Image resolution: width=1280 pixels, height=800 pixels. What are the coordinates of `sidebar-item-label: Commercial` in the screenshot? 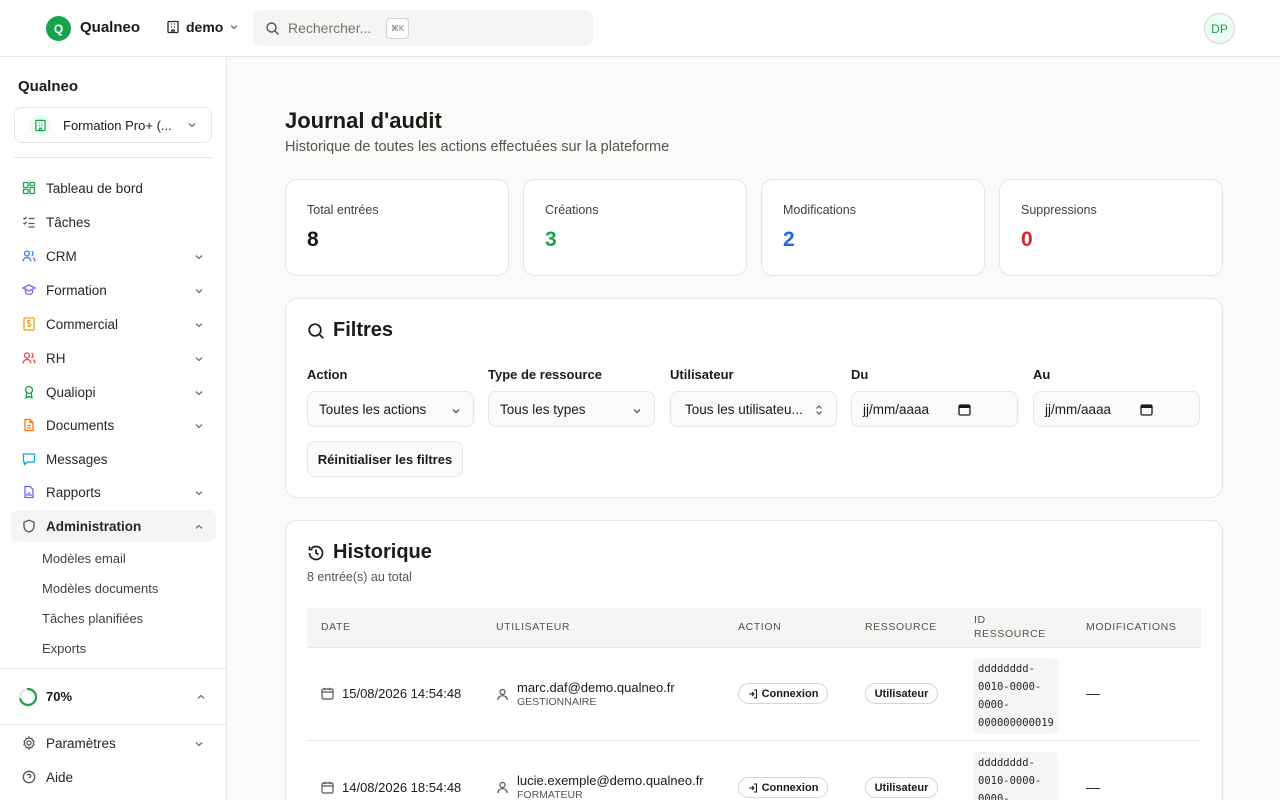 It's located at (82, 324).